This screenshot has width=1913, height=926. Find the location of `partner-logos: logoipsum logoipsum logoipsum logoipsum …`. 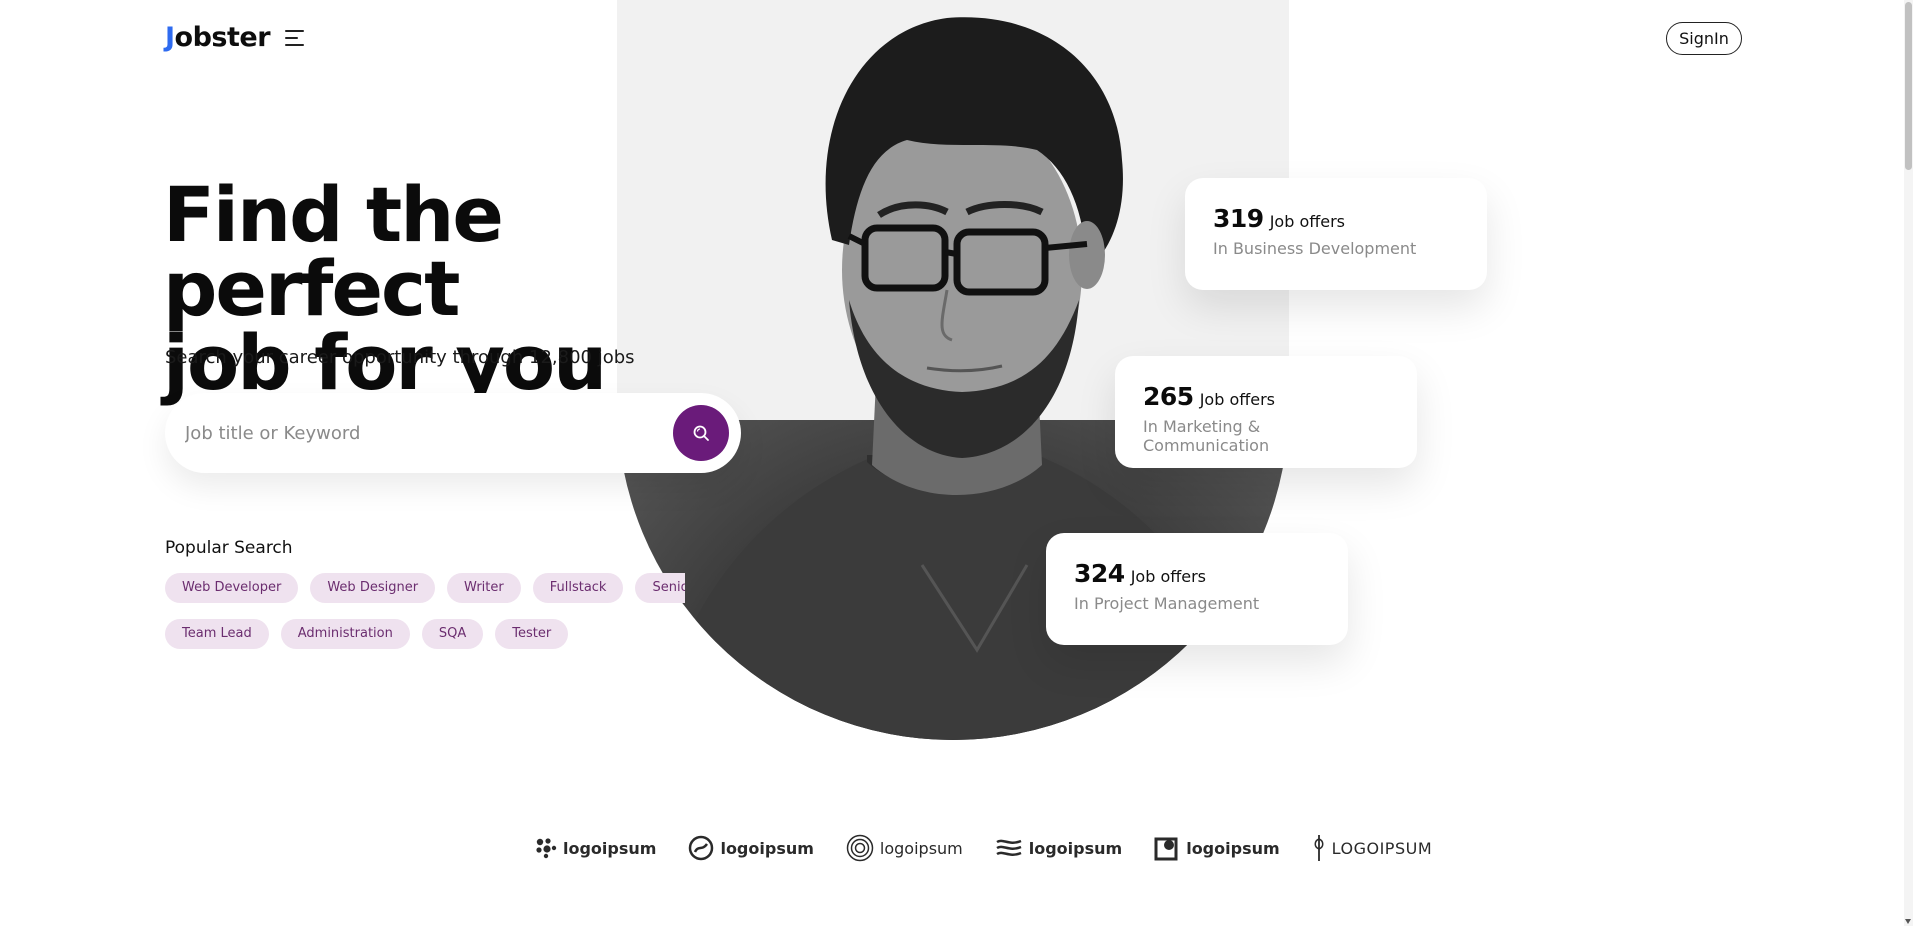

partner-logos: logoipsum logoipsum logoipsum logoipsum … is located at coordinates (983, 848).